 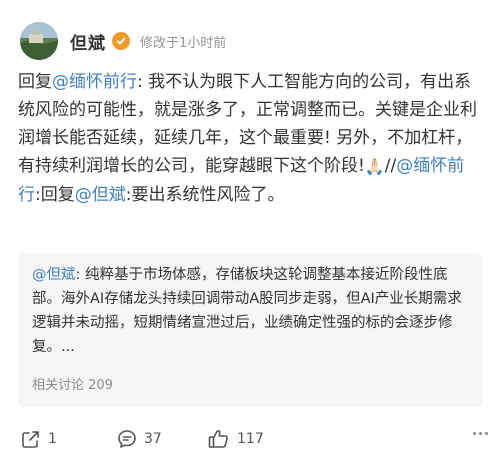 I want to click on praying-hands-emoji: 🙏🏻, so click(x=374, y=166).